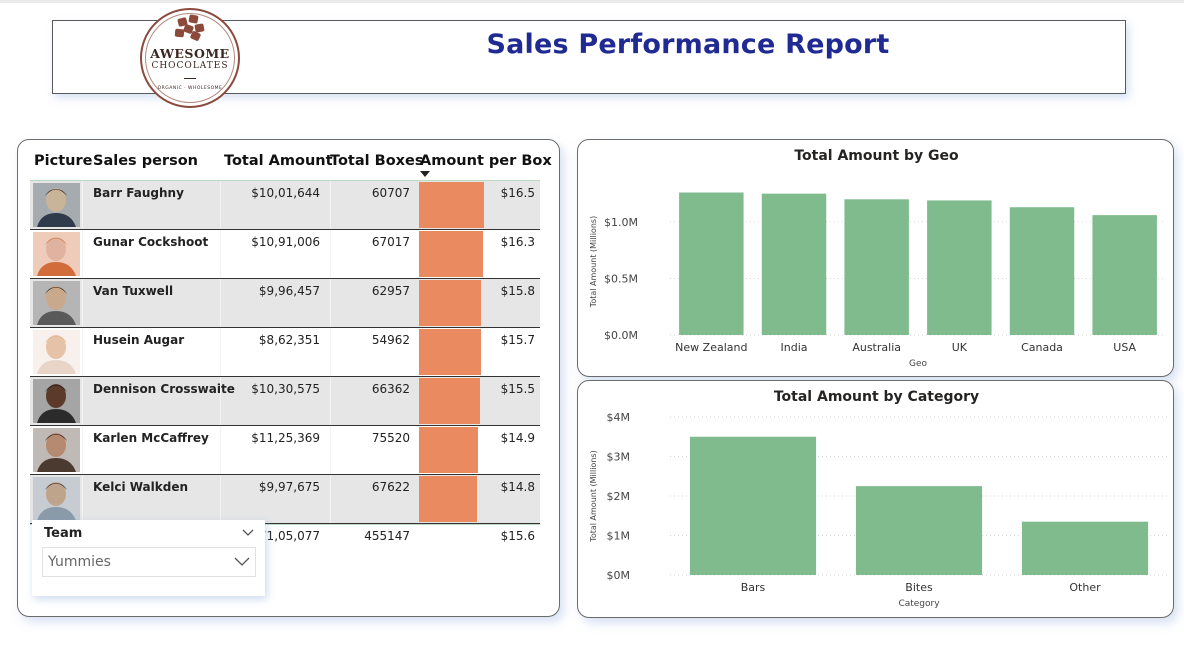 The image size is (1184, 666). What do you see at coordinates (285, 205) in the screenshot?
I see `table-row: Barr Faughny $10,01,644 60707 $16.5` at bounding box center [285, 205].